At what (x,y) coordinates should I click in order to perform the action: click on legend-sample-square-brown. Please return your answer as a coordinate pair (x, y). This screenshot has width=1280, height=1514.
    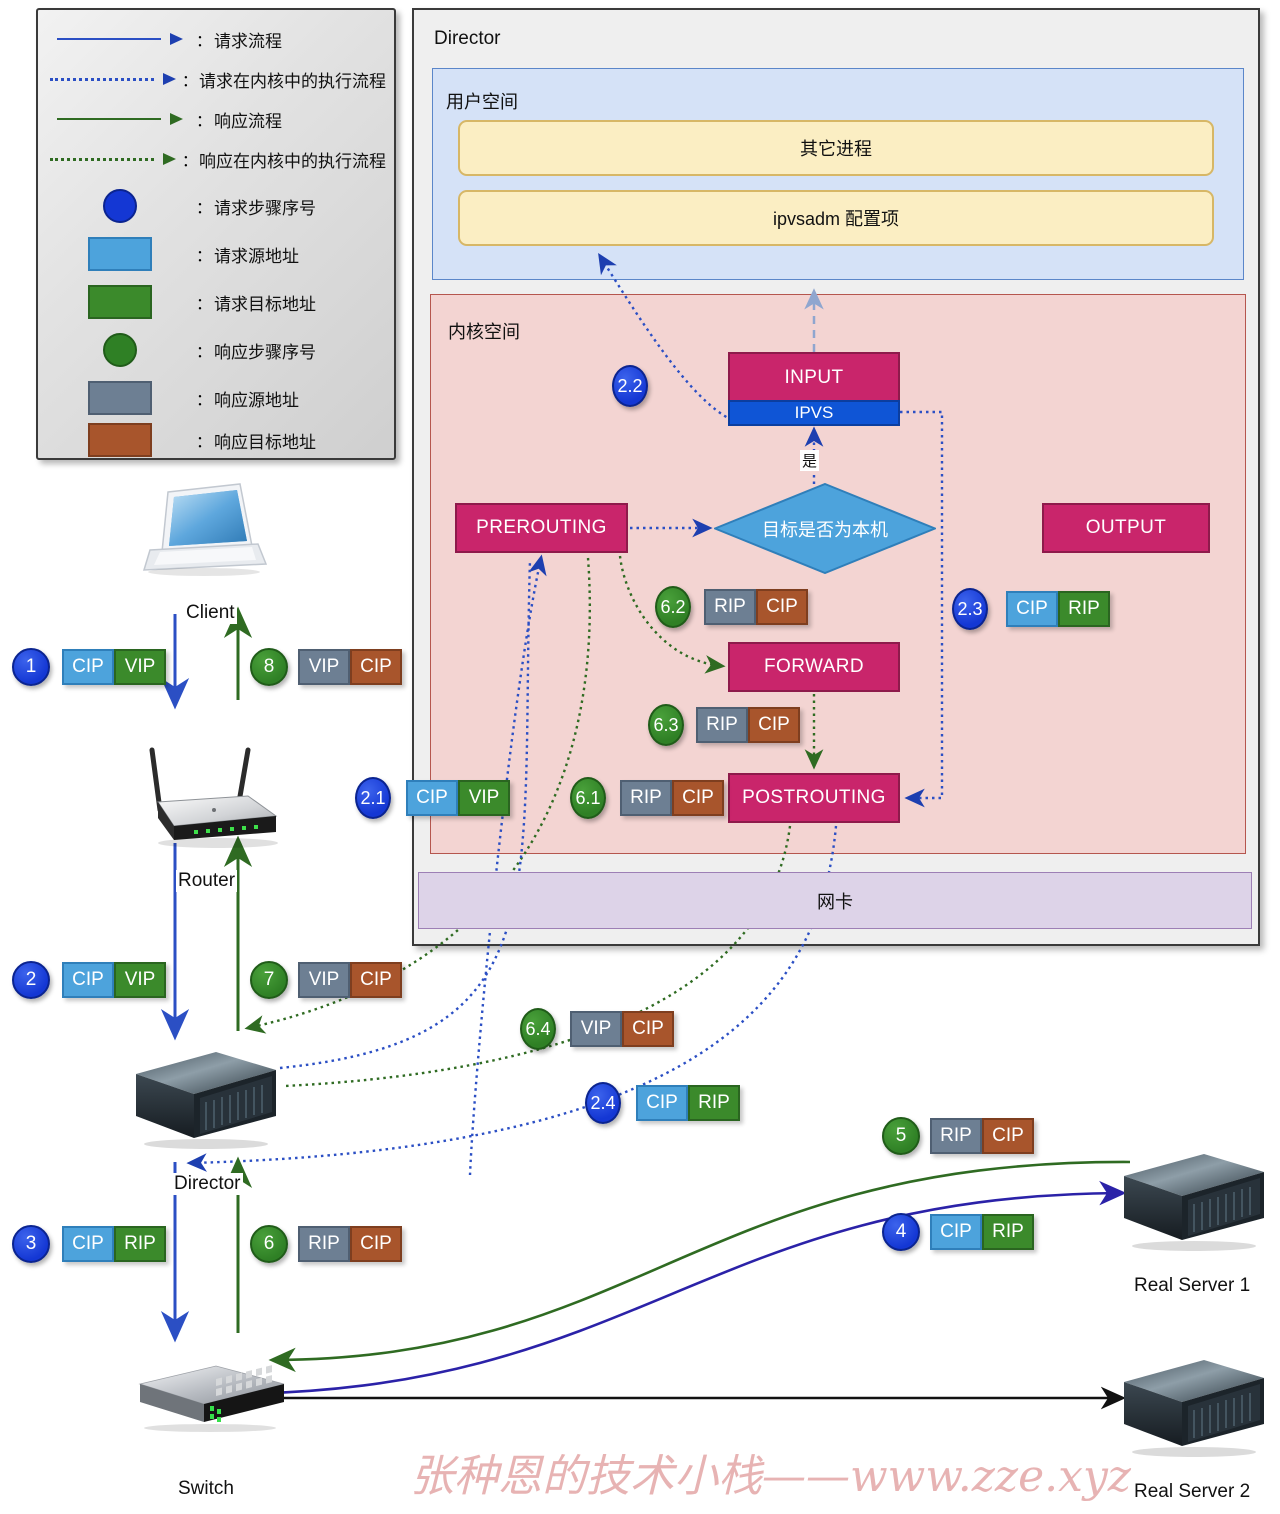
    Looking at the image, I should click on (120, 440).